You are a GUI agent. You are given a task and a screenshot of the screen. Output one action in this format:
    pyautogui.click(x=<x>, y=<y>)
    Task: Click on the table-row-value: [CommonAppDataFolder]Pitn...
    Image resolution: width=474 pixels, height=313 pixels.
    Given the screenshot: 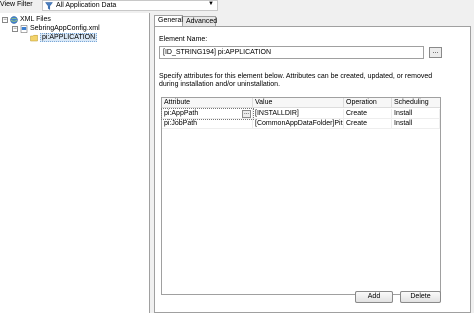 What is the action you would take?
    pyautogui.click(x=298, y=124)
    